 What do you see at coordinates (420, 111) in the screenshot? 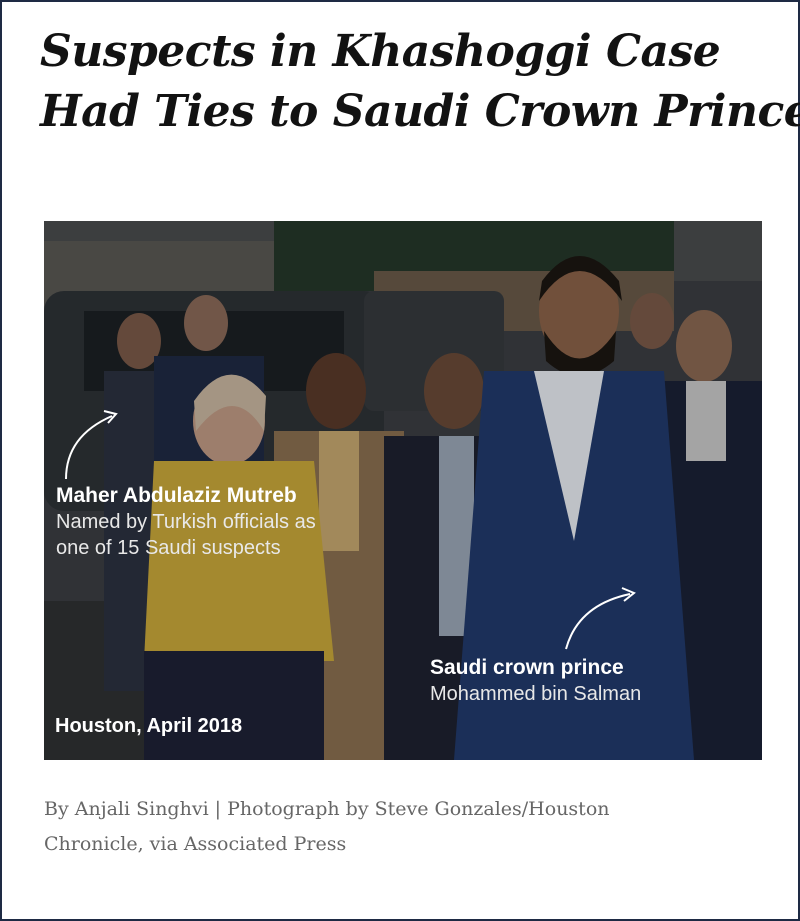
I see `headline-line-2: Had Ties to Saudi Crown Prince` at bounding box center [420, 111].